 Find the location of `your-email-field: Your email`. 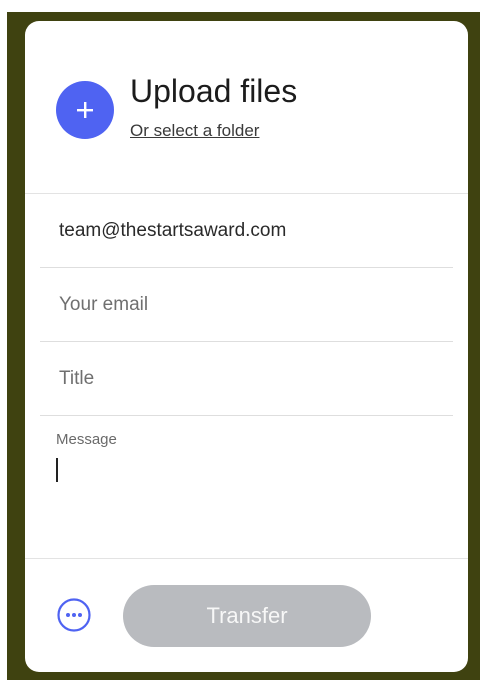

your-email-field: Your email is located at coordinates (246, 304).